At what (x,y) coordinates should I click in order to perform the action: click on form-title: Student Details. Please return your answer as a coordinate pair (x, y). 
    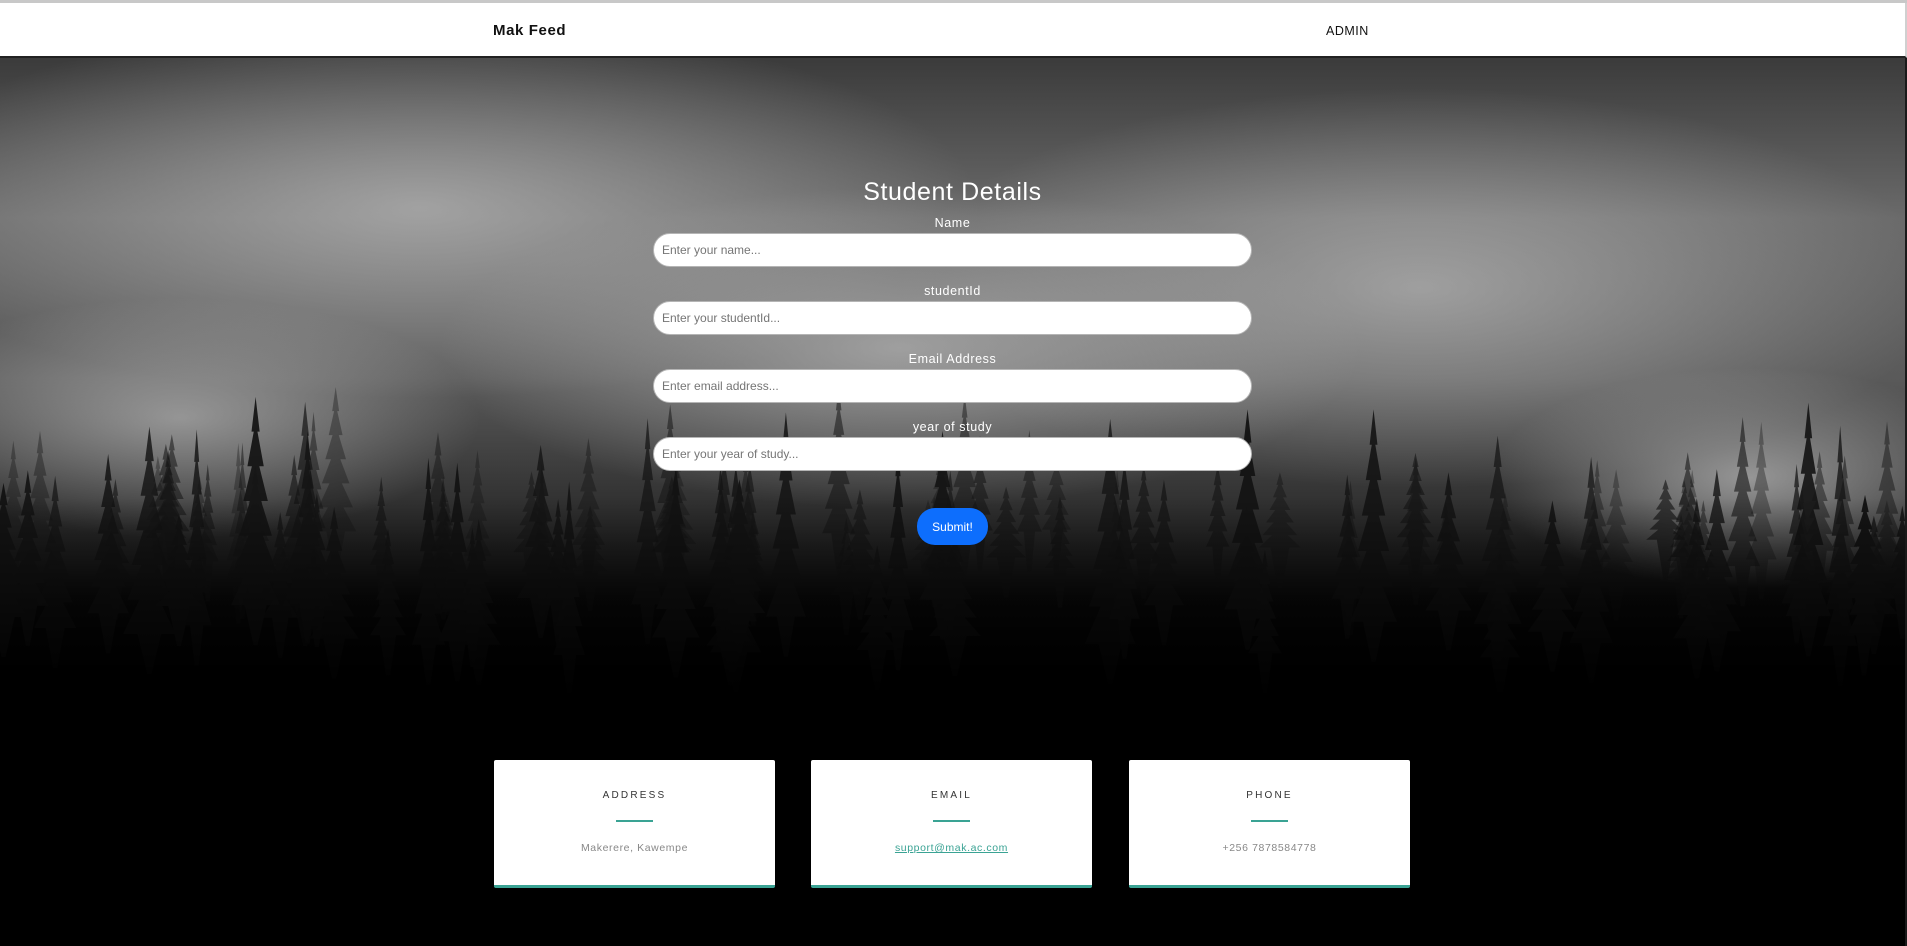
    Looking at the image, I should click on (952, 192).